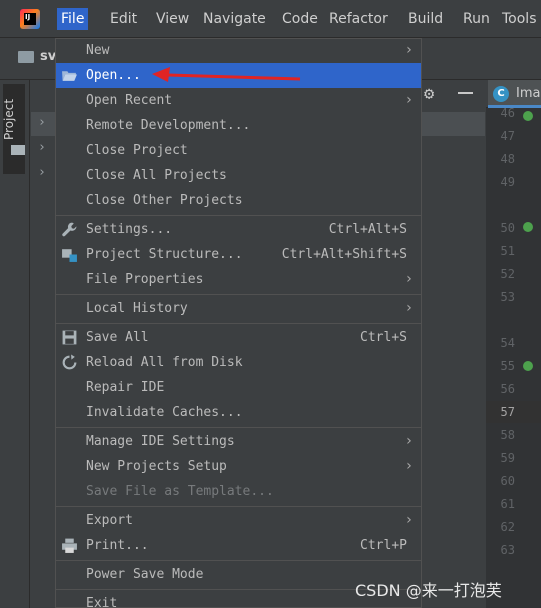 Image resolution: width=541 pixels, height=608 pixels. What do you see at coordinates (507, 504) in the screenshot?
I see `line-number: 61` at bounding box center [507, 504].